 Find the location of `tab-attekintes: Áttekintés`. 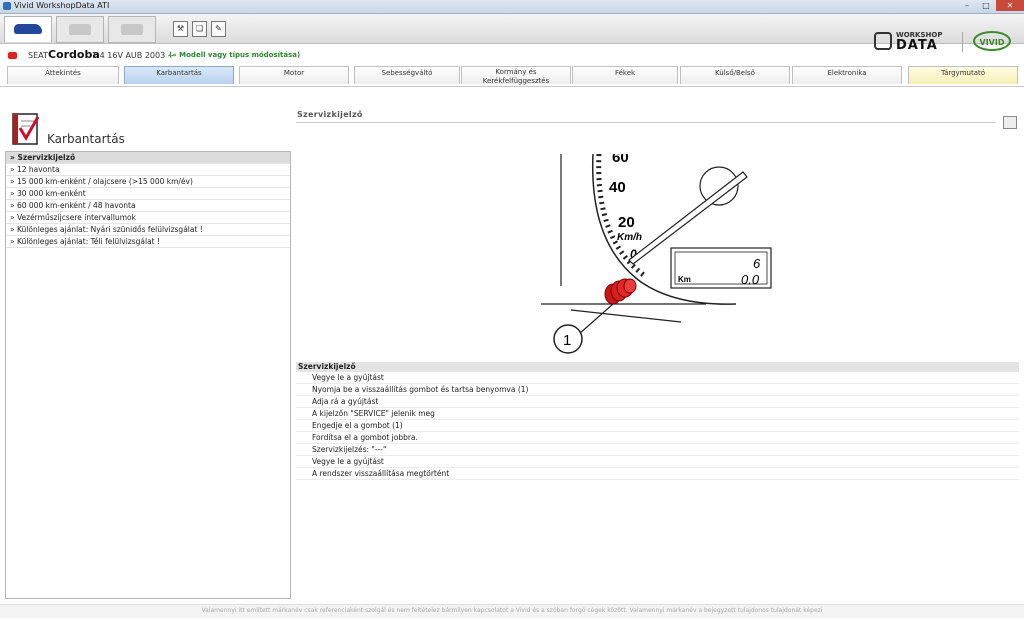

tab-attekintes: Áttekintés is located at coordinates (63, 75).